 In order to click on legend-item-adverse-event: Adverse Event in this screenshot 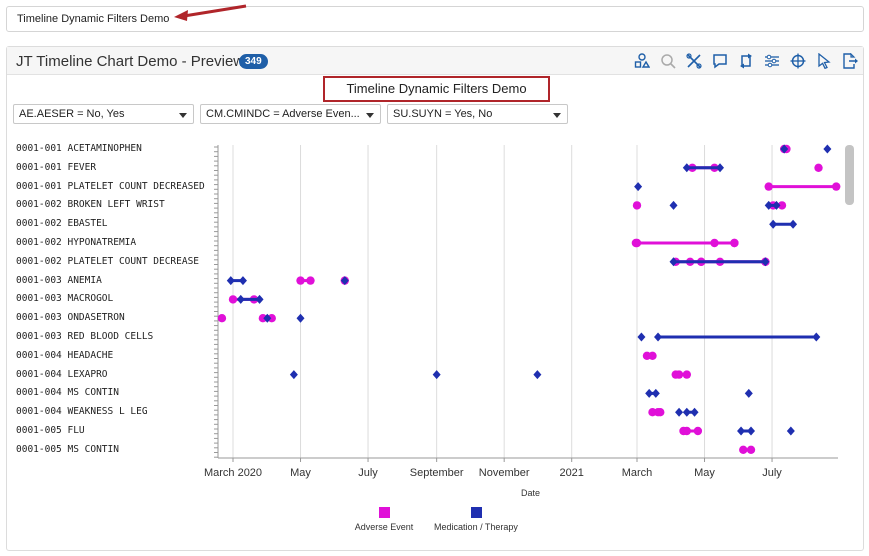, I will do `click(384, 519)`.